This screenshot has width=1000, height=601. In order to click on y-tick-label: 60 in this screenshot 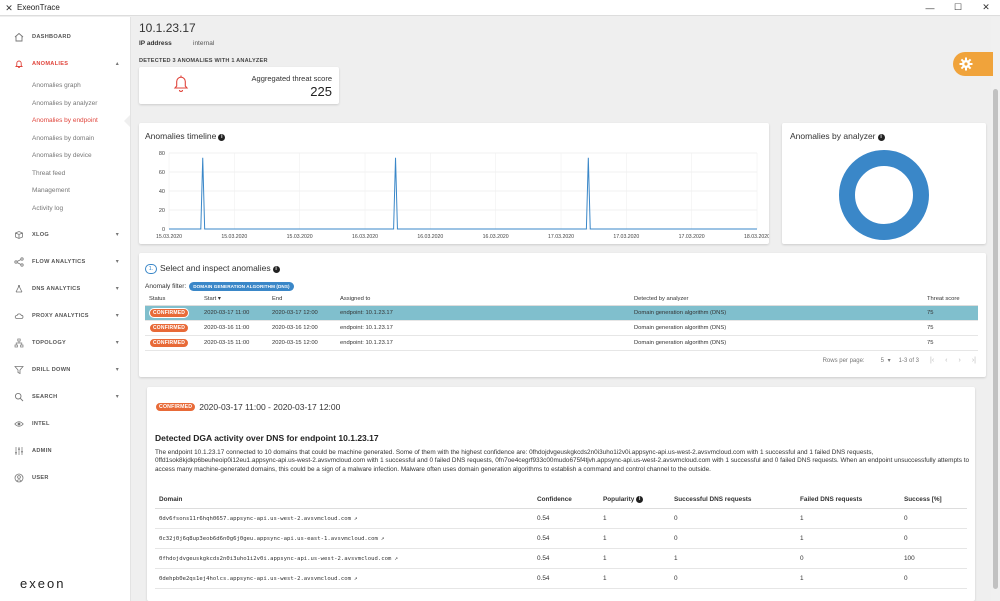, I will do `click(162, 173)`.